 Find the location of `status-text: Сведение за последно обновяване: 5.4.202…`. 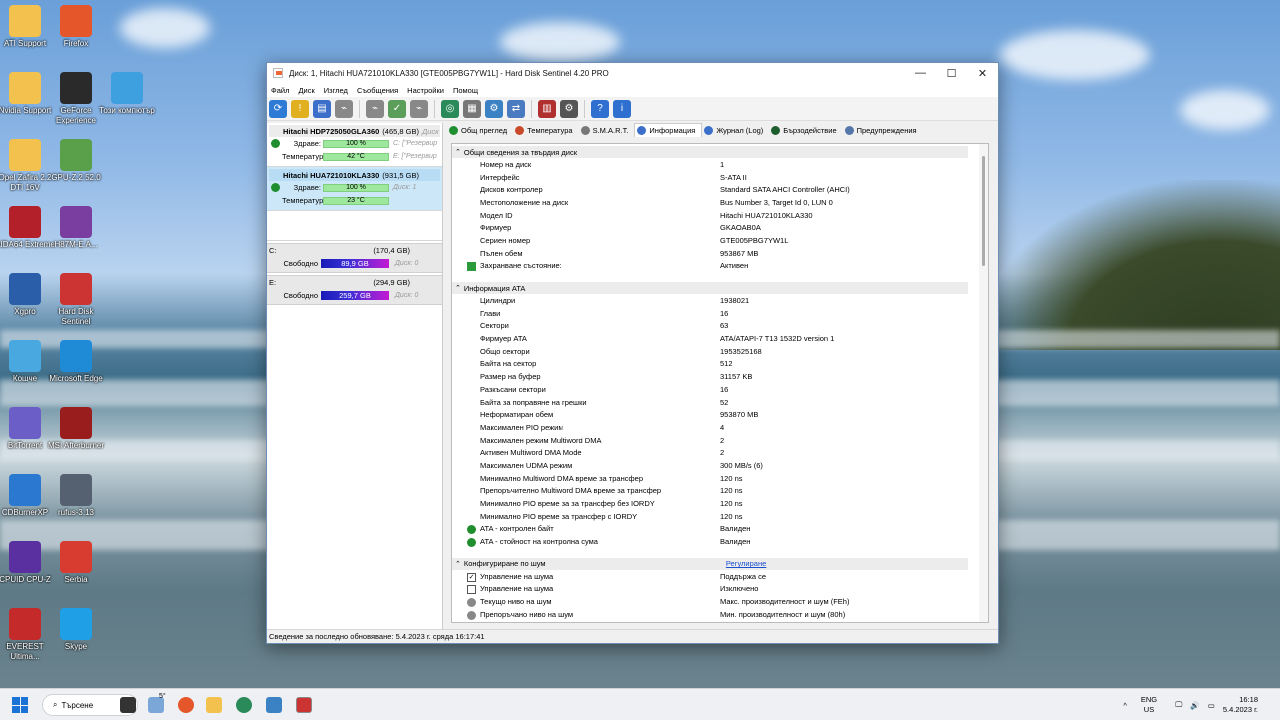

status-text: Сведение за последно обновяване: 5.4.202… is located at coordinates (377, 636).